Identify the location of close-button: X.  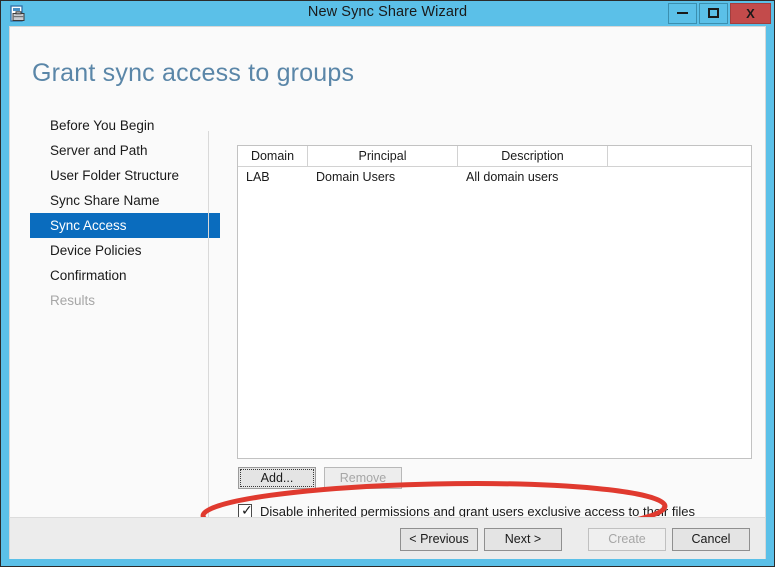
(750, 13).